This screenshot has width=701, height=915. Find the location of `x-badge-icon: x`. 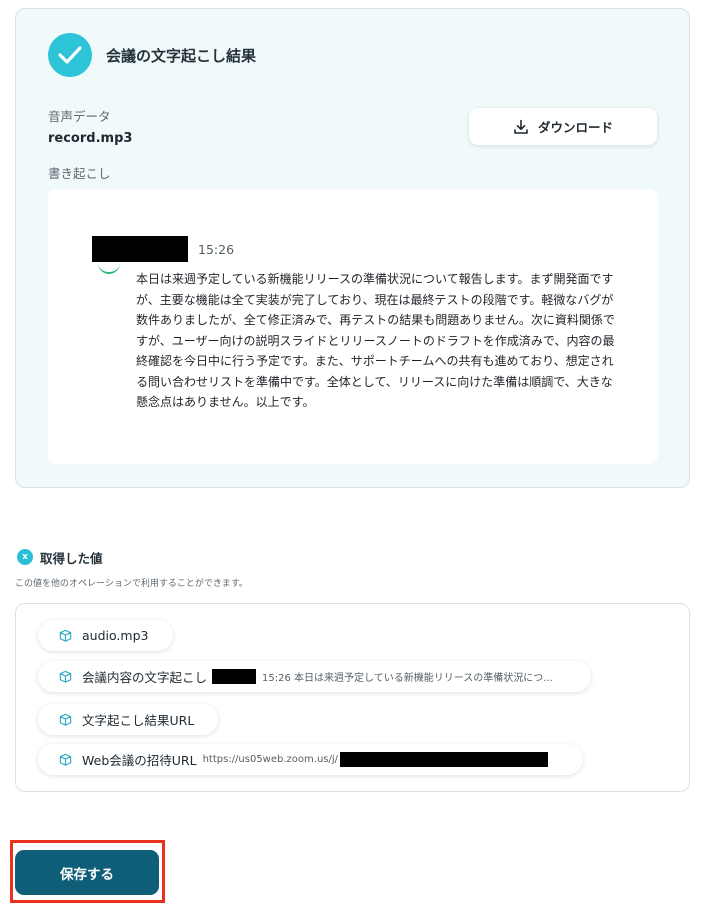

x-badge-icon: x is located at coordinates (25, 557).